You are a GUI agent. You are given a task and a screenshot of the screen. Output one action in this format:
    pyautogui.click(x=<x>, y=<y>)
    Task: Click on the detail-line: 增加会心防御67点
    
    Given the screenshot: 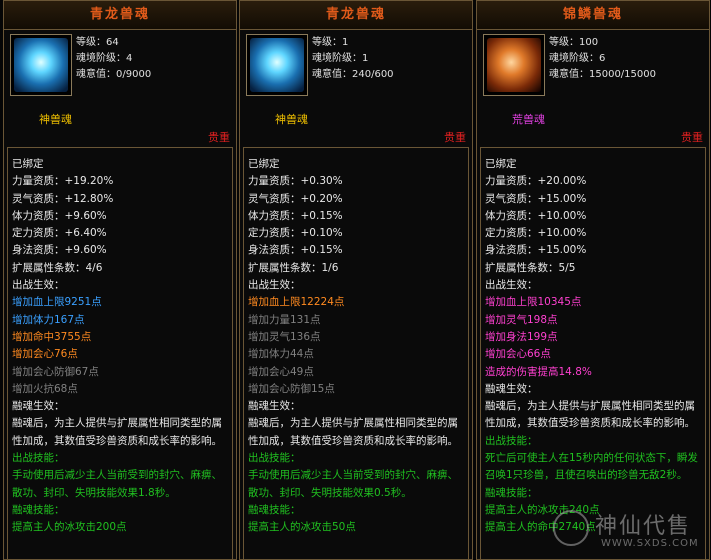 What is the action you would take?
    pyautogui.click(x=55, y=371)
    